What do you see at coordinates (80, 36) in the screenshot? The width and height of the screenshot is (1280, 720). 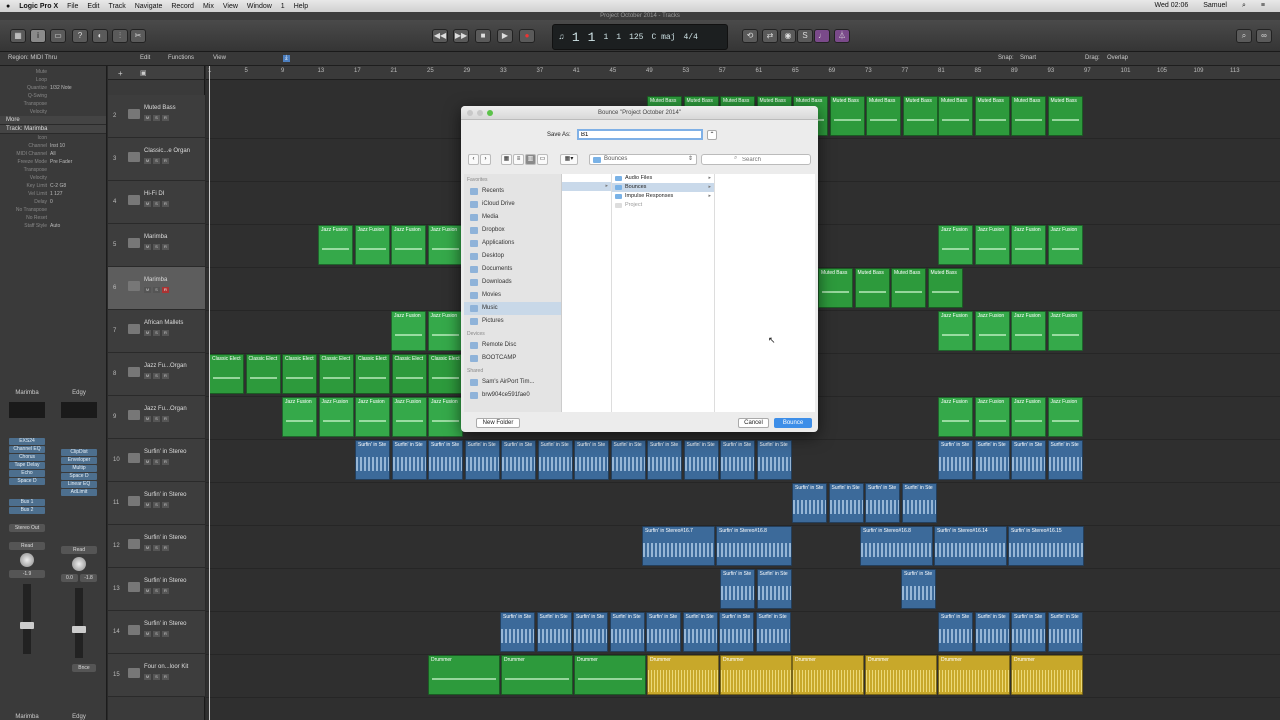 I see `quick-help-icon: ?` at bounding box center [80, 36].